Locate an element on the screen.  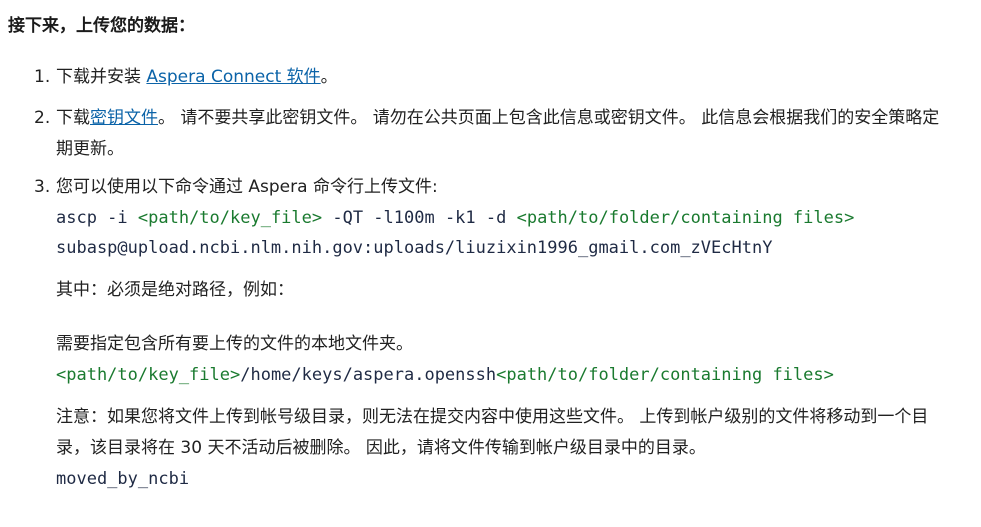
step-text: 您可以使用以下命令通过 Aspera 命令行上传文件: is located at coordinates (247, 187).